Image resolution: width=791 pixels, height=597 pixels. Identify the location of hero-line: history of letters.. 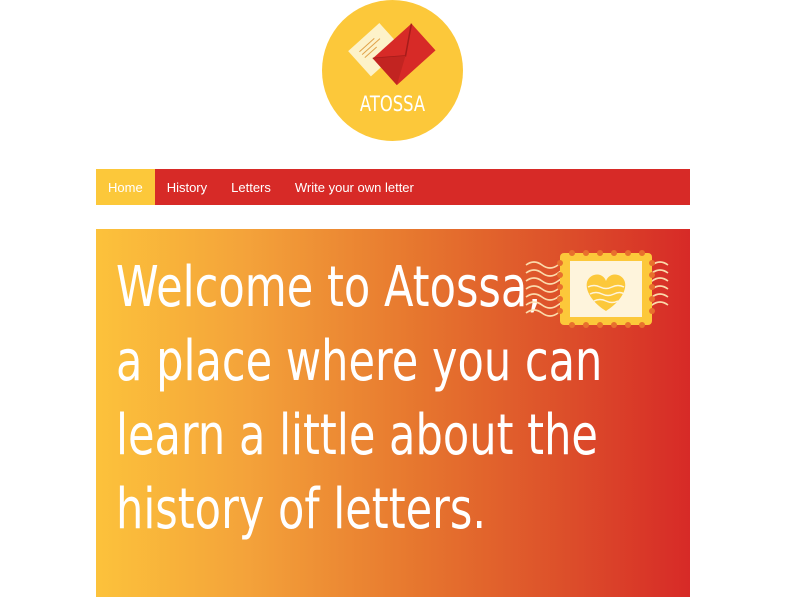
(301, 509).